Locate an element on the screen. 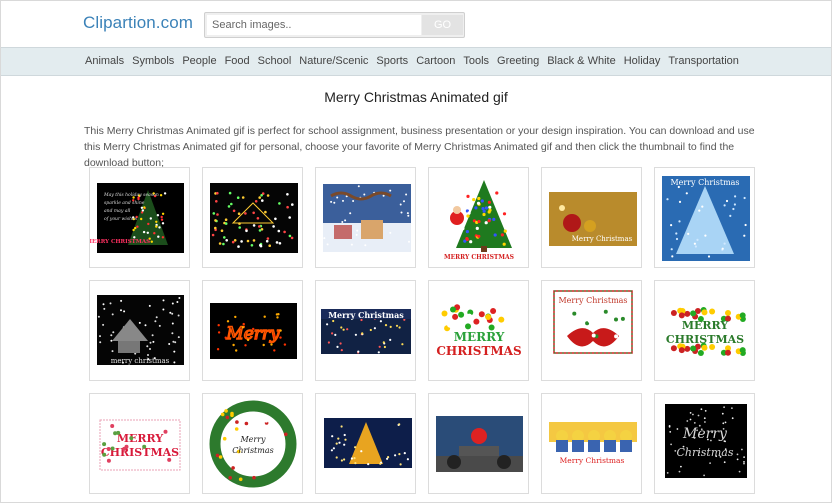  thumb-lit-house-night is located at coordinates (252, 217).